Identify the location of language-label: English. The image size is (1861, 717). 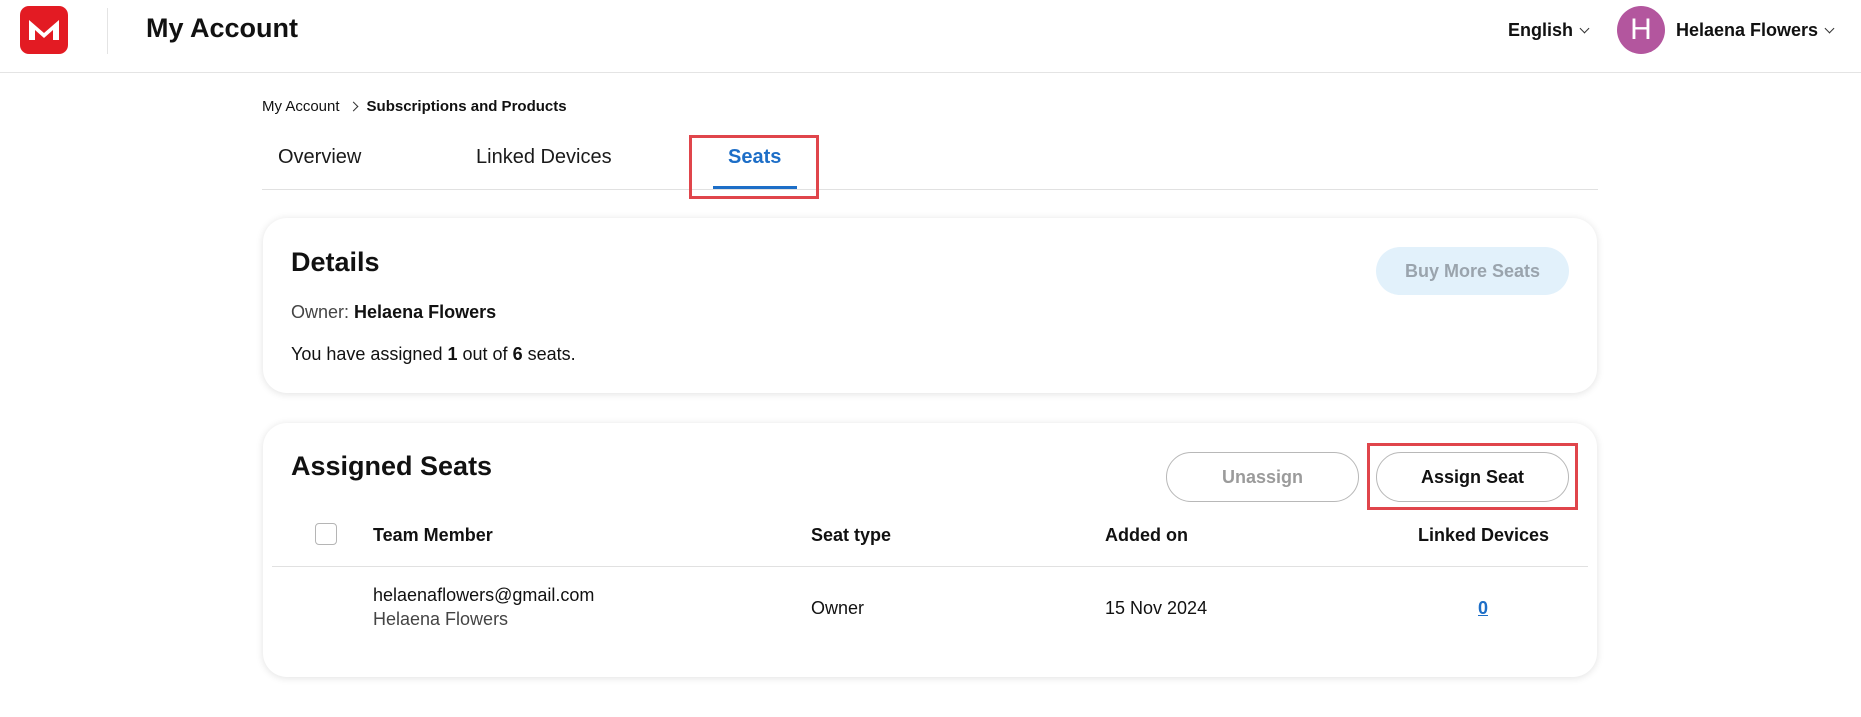
(1541, 30).